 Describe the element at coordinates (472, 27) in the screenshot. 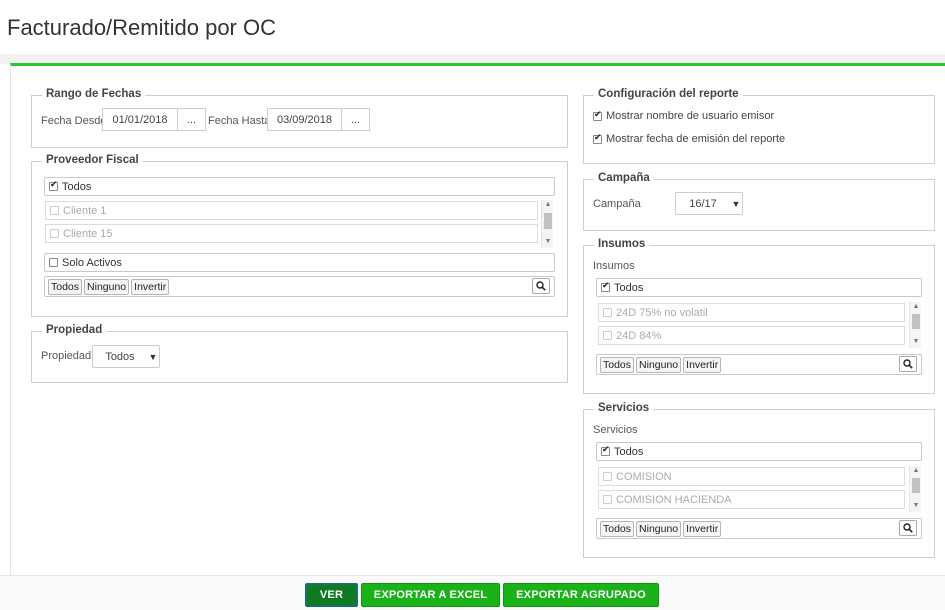

I see `page-header: Facturado/Remitido por OC` at that location.